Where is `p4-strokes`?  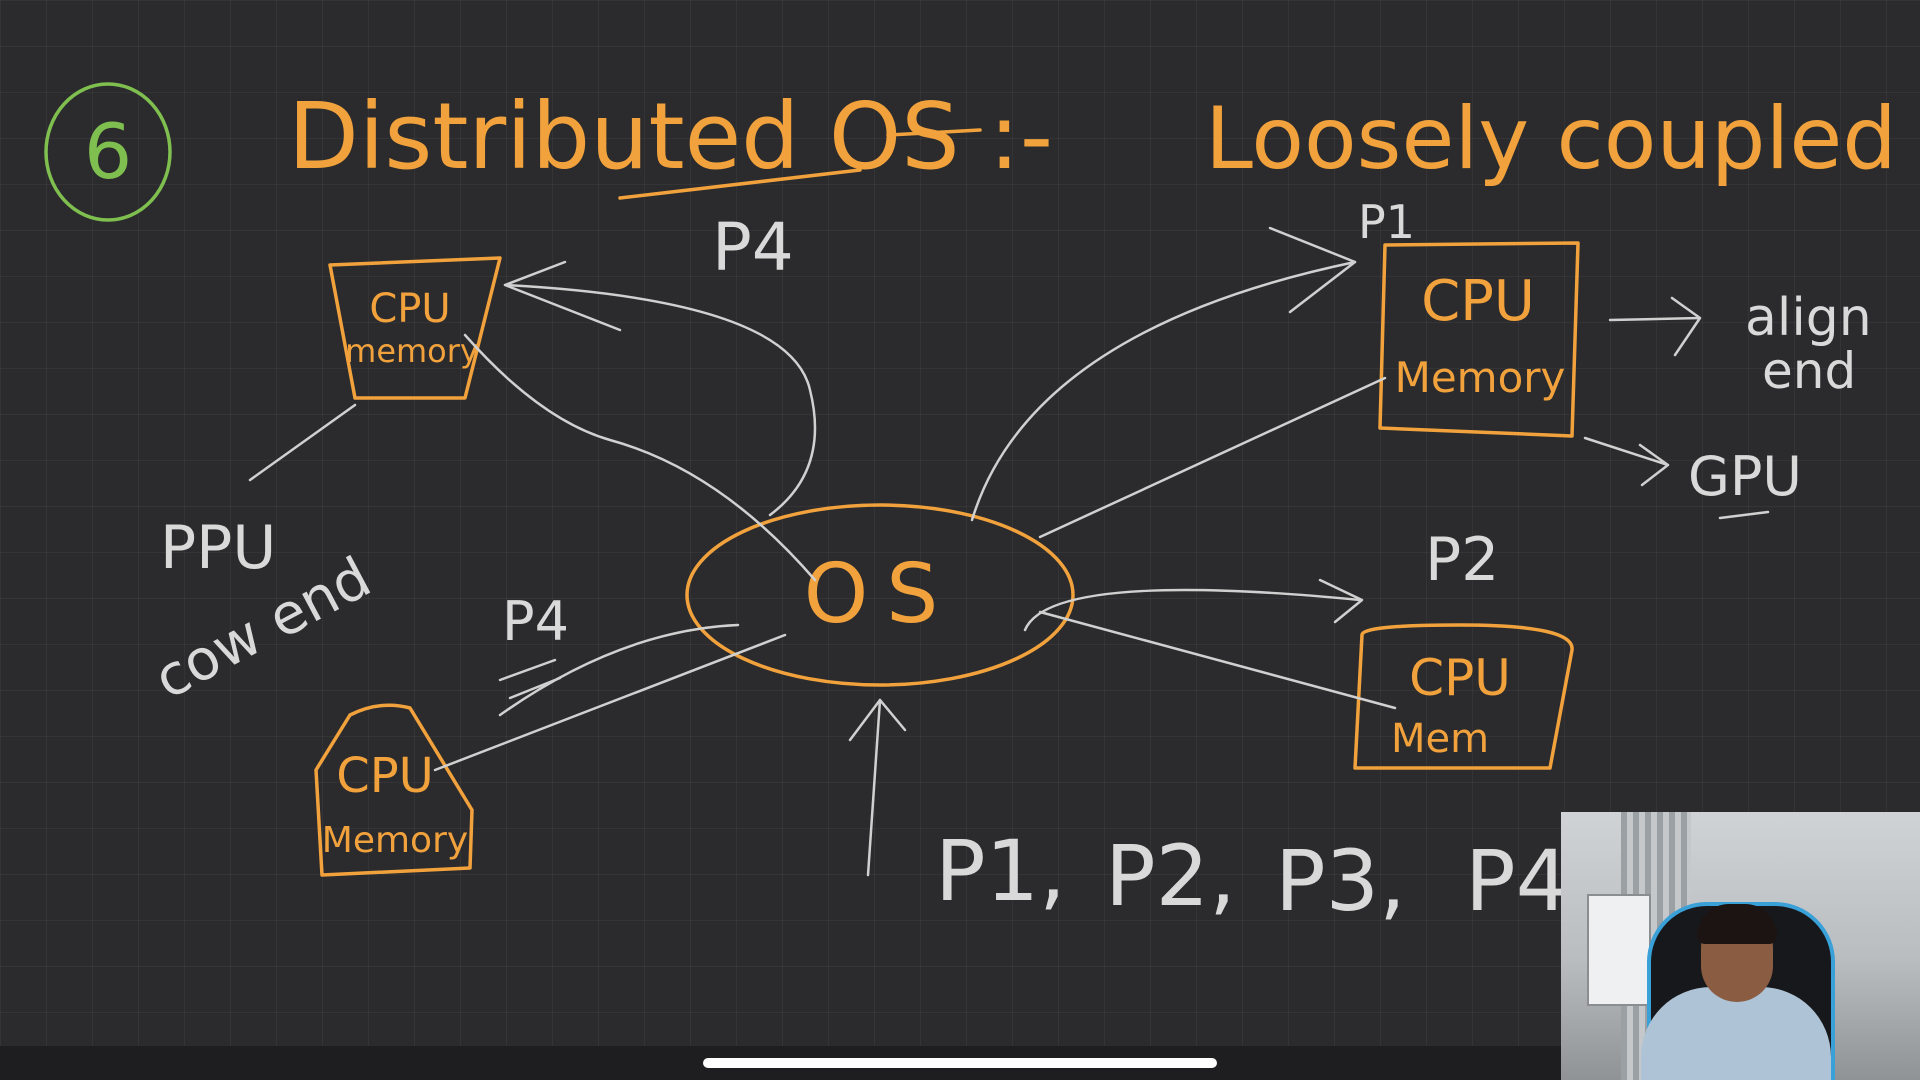
p4-strokes is located at coordinates (530, 679).